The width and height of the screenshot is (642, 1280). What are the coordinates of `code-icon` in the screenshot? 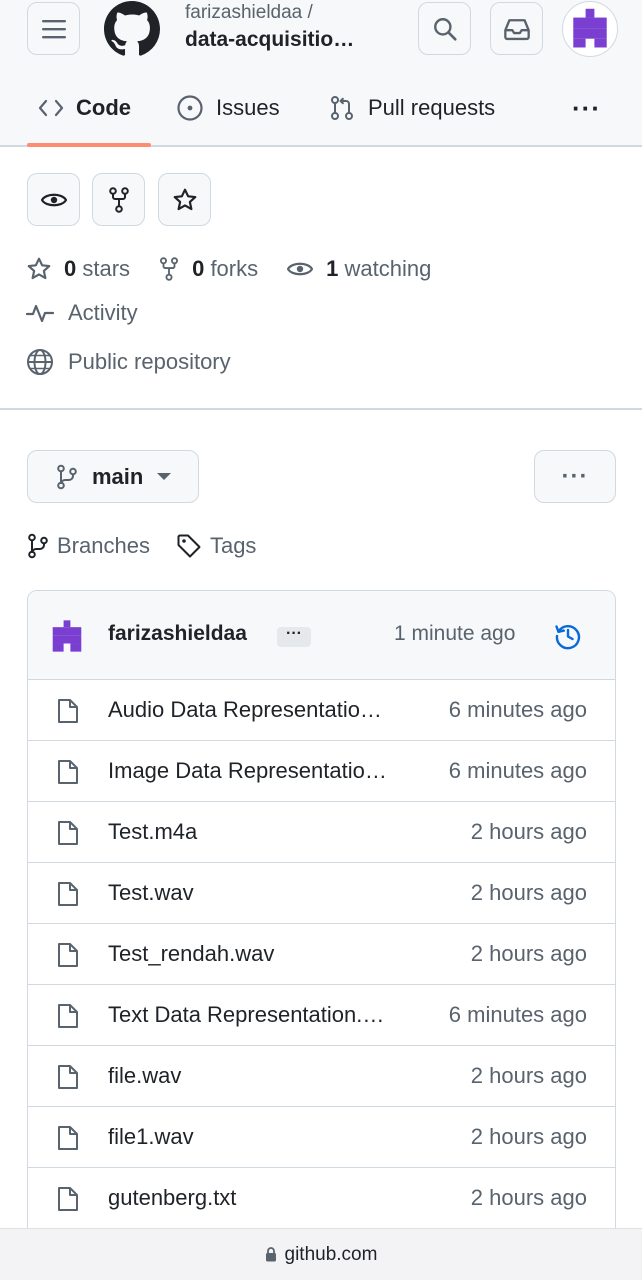 It's located at (51, 108).